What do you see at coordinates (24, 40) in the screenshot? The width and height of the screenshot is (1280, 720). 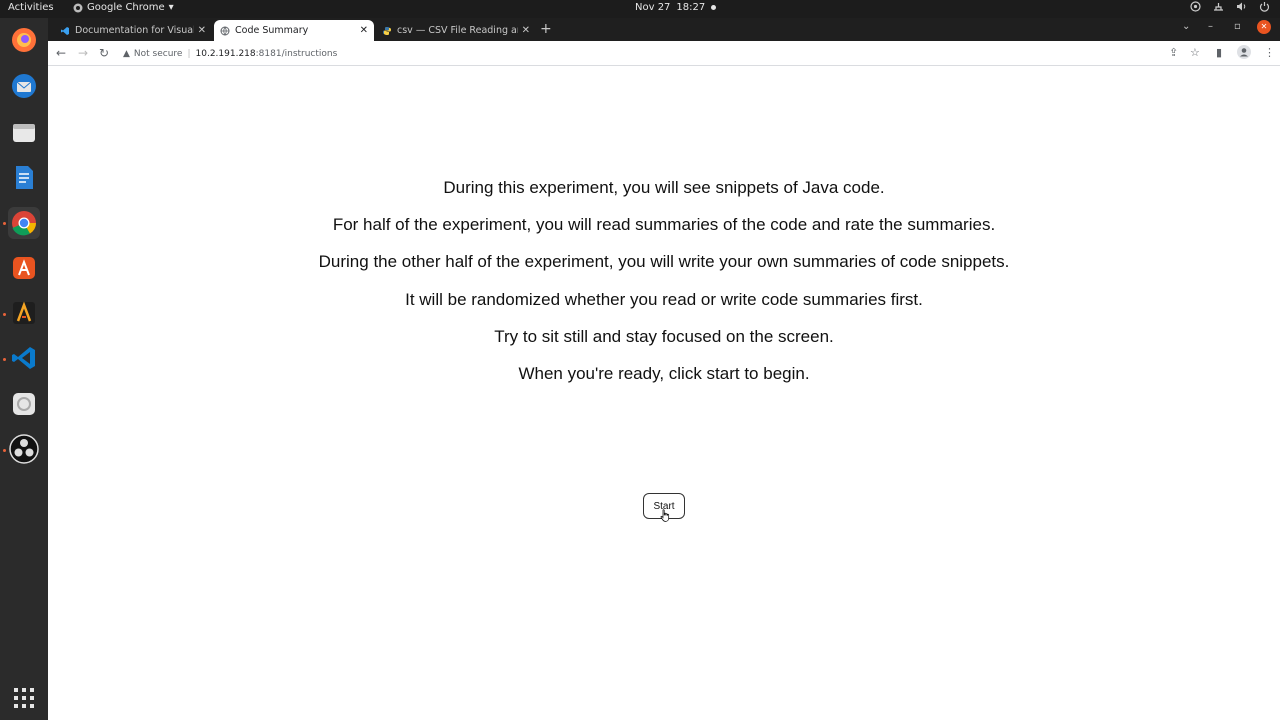 I see `firefox-icon` at bounding box center [24, 40].